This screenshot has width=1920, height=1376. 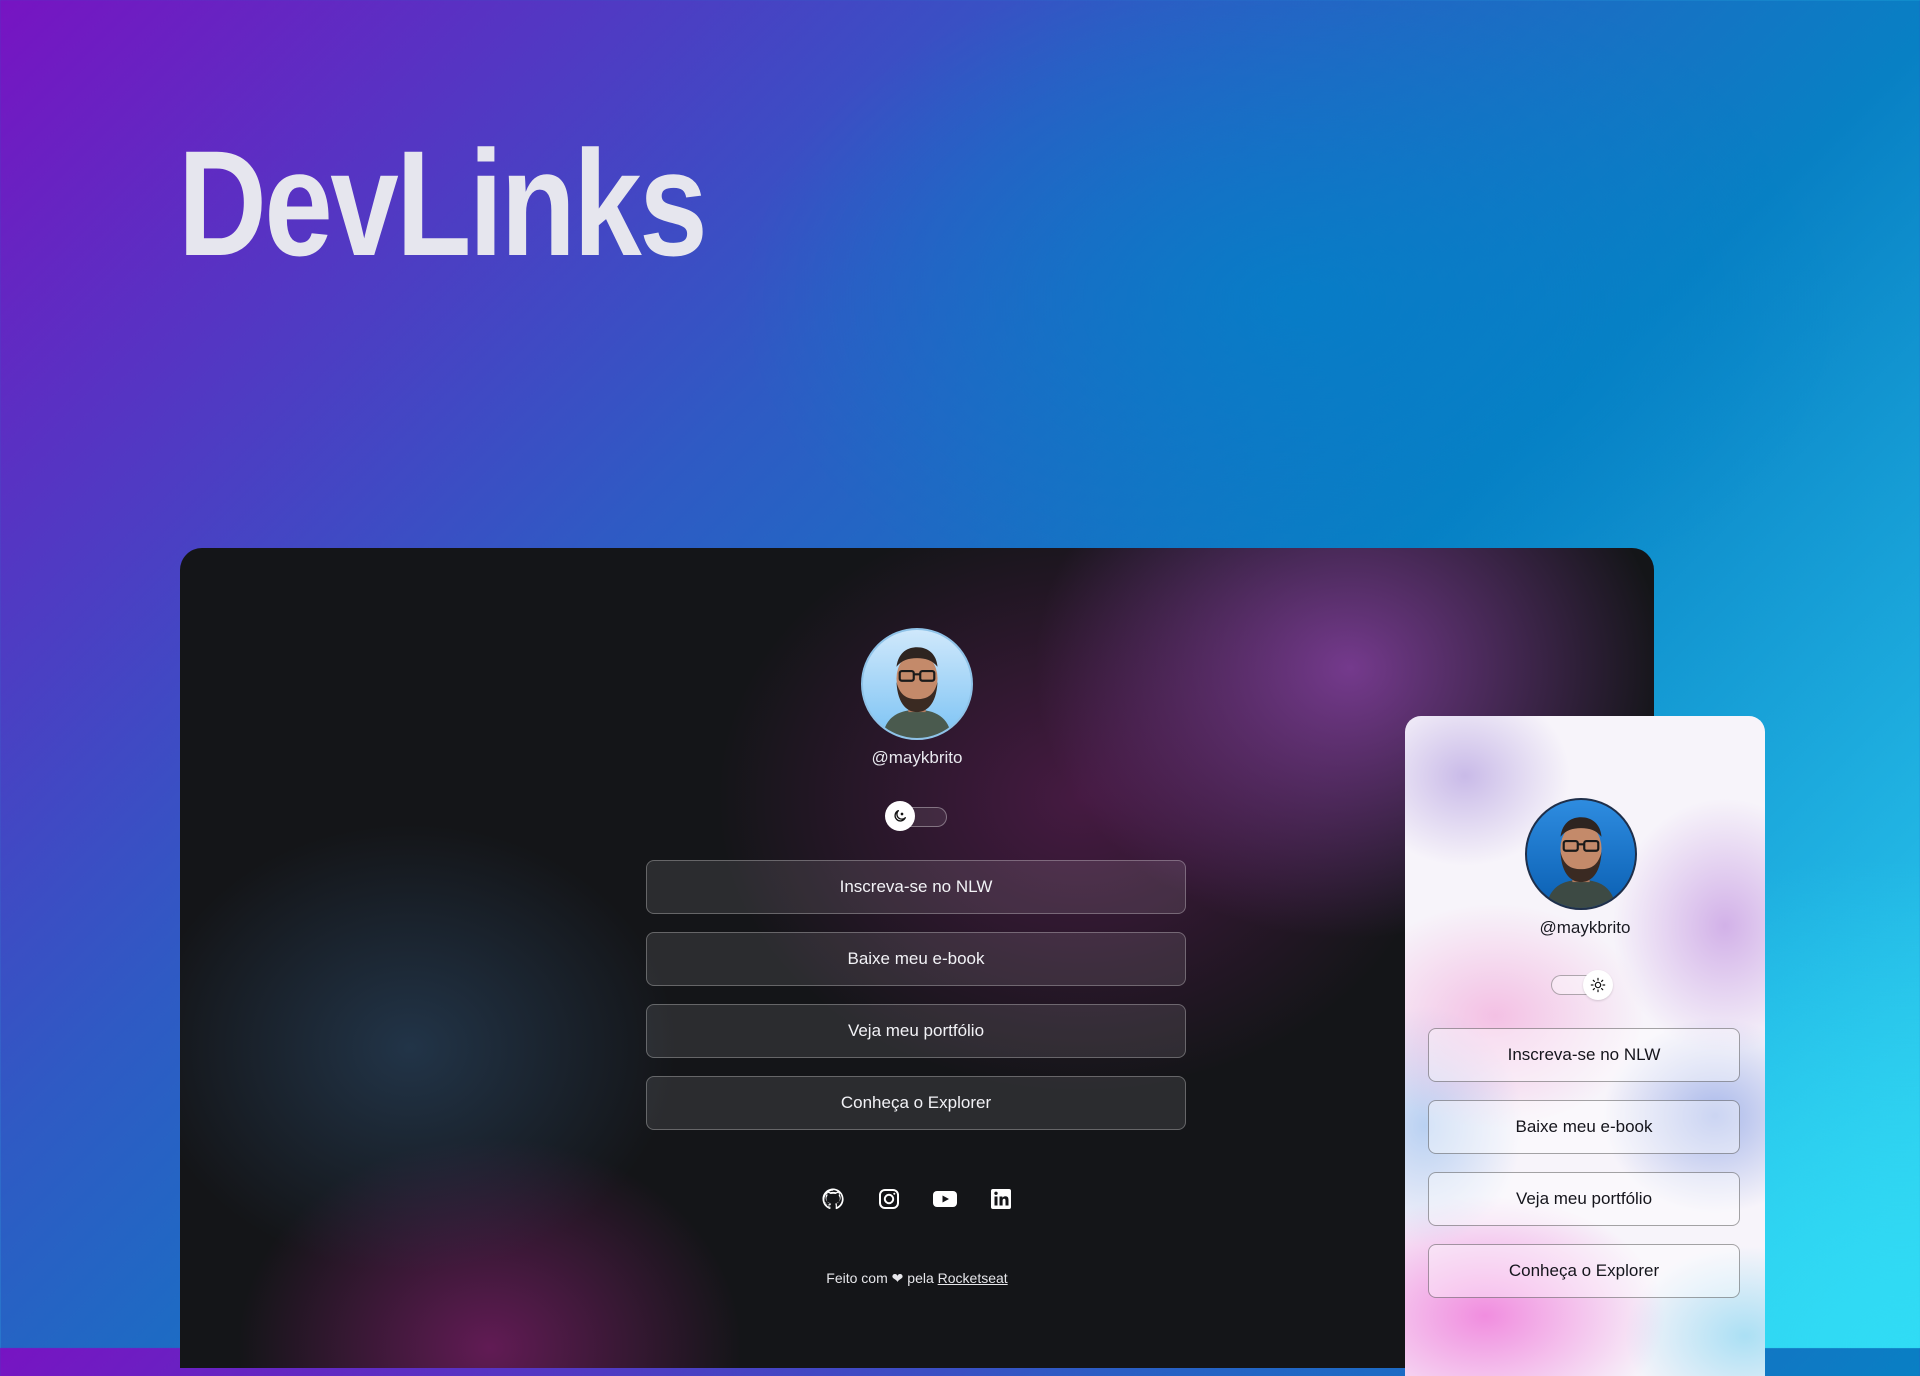 What do you see at coordinates (1585, 927) in the screenshot?
I see `username: @maykbrito` at bounding box center [1585, 927].